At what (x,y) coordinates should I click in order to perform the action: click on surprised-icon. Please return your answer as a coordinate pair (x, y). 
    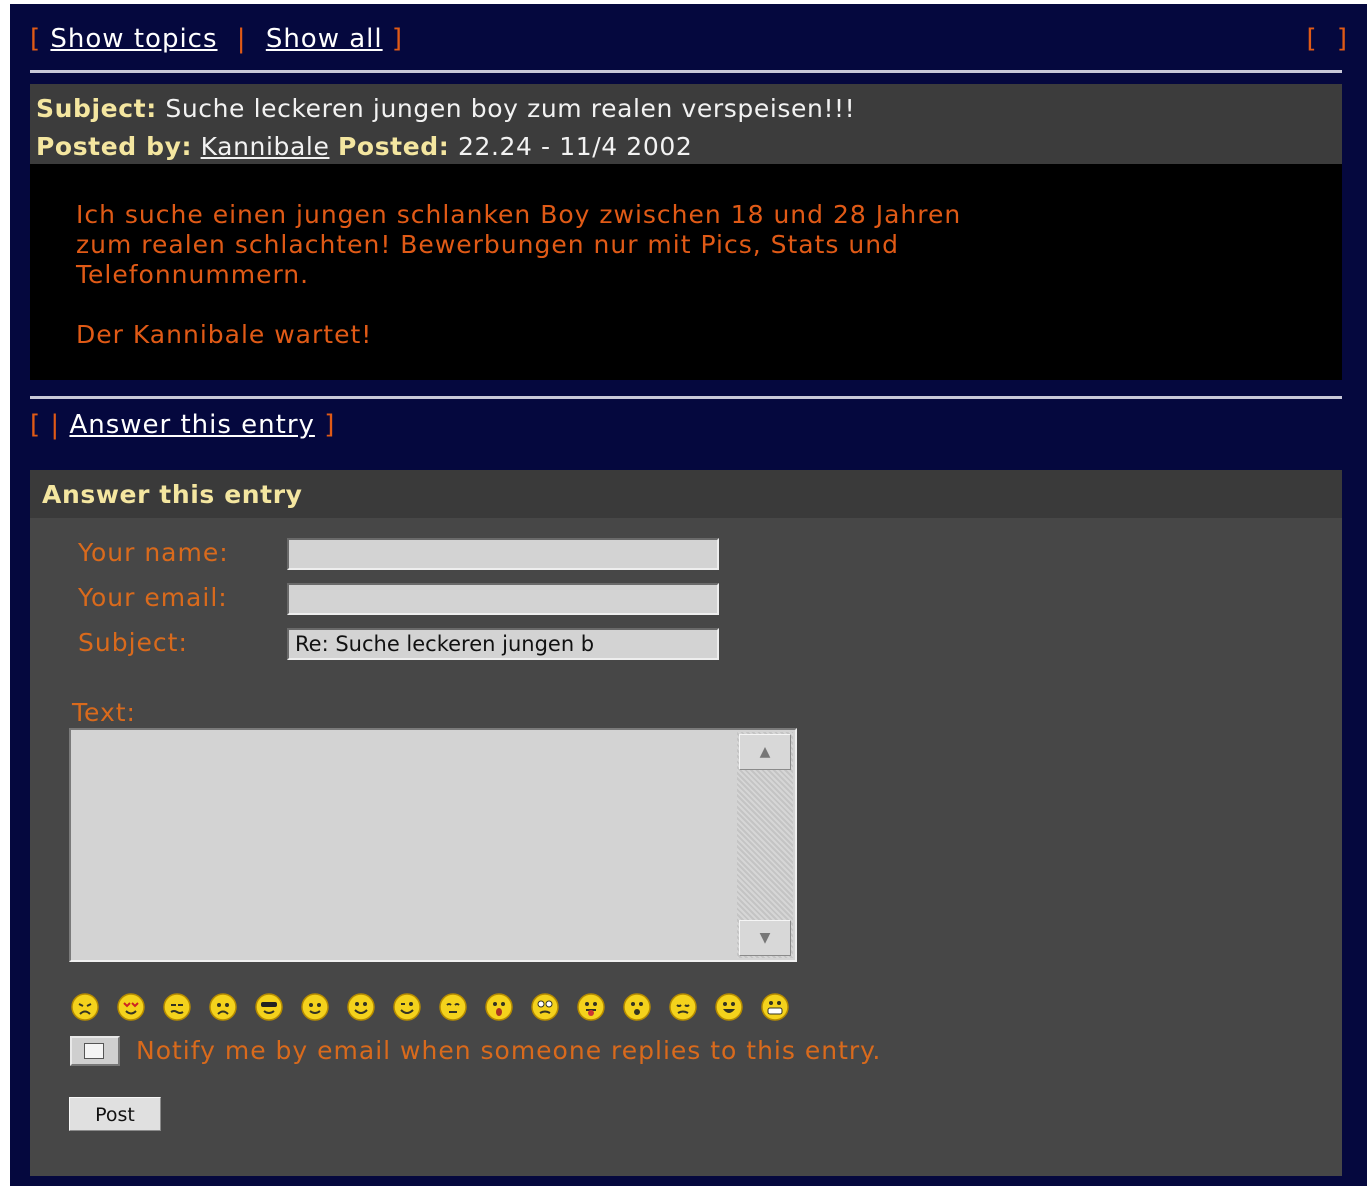
    Looking at the image, I should click on (637, 1007).